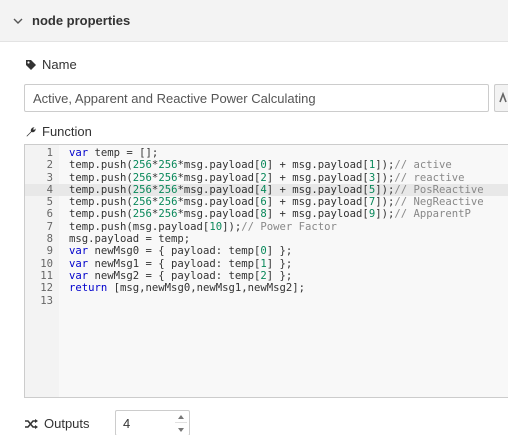  I want to click on code-line: 10 var newMsg1 = { payload: temp[1] };, so click(266, 264).